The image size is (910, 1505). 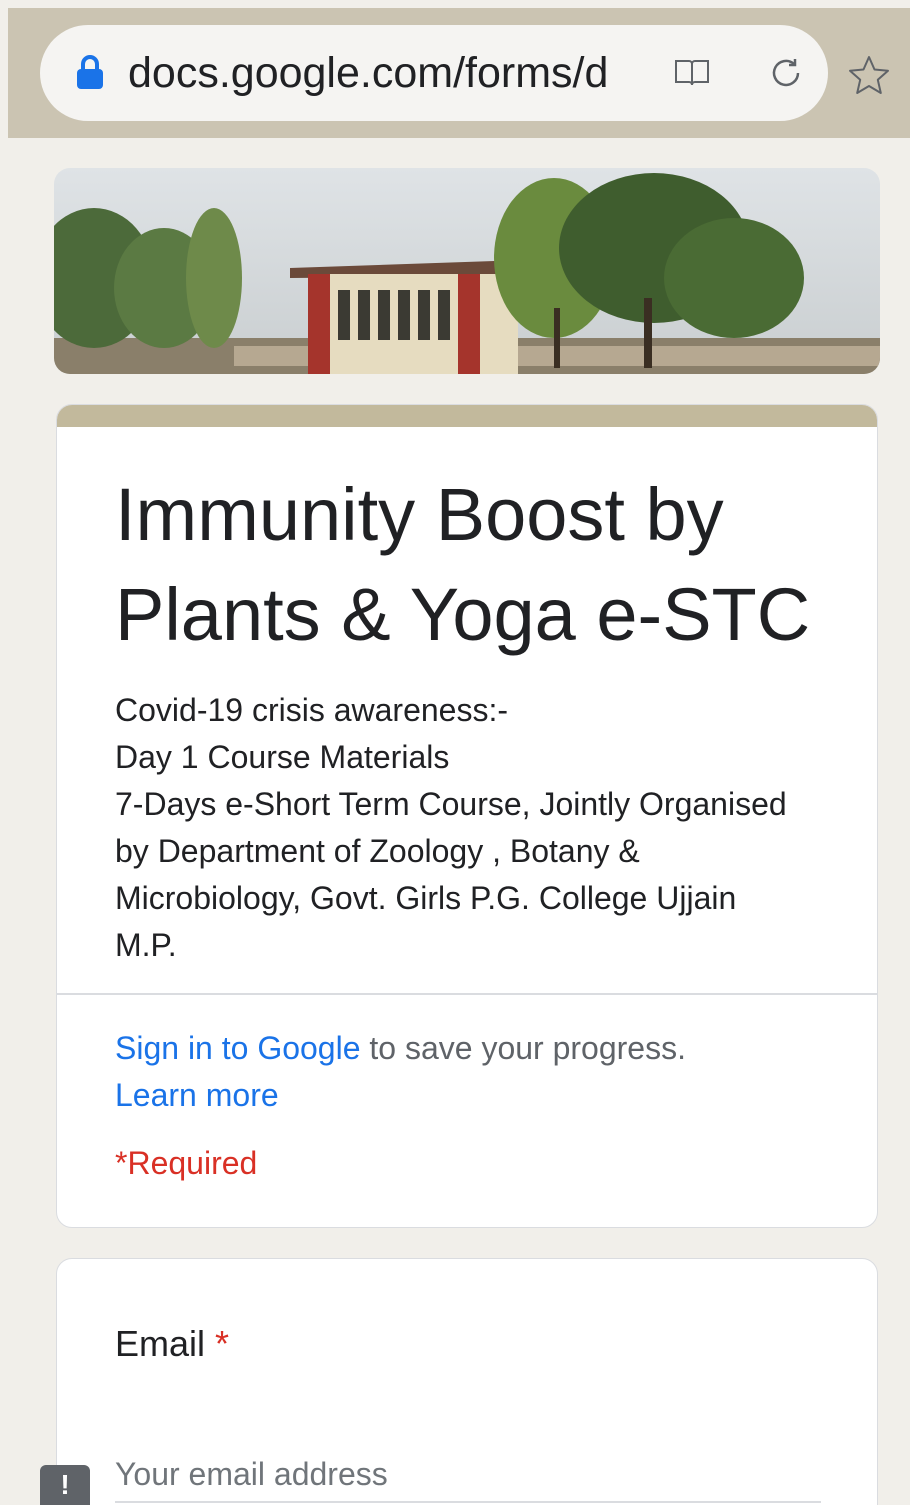 What do you see at coordinates (160, 1343) in the screenshot?
I see `email-label-text: Email` at bounding box center [160, 1343].